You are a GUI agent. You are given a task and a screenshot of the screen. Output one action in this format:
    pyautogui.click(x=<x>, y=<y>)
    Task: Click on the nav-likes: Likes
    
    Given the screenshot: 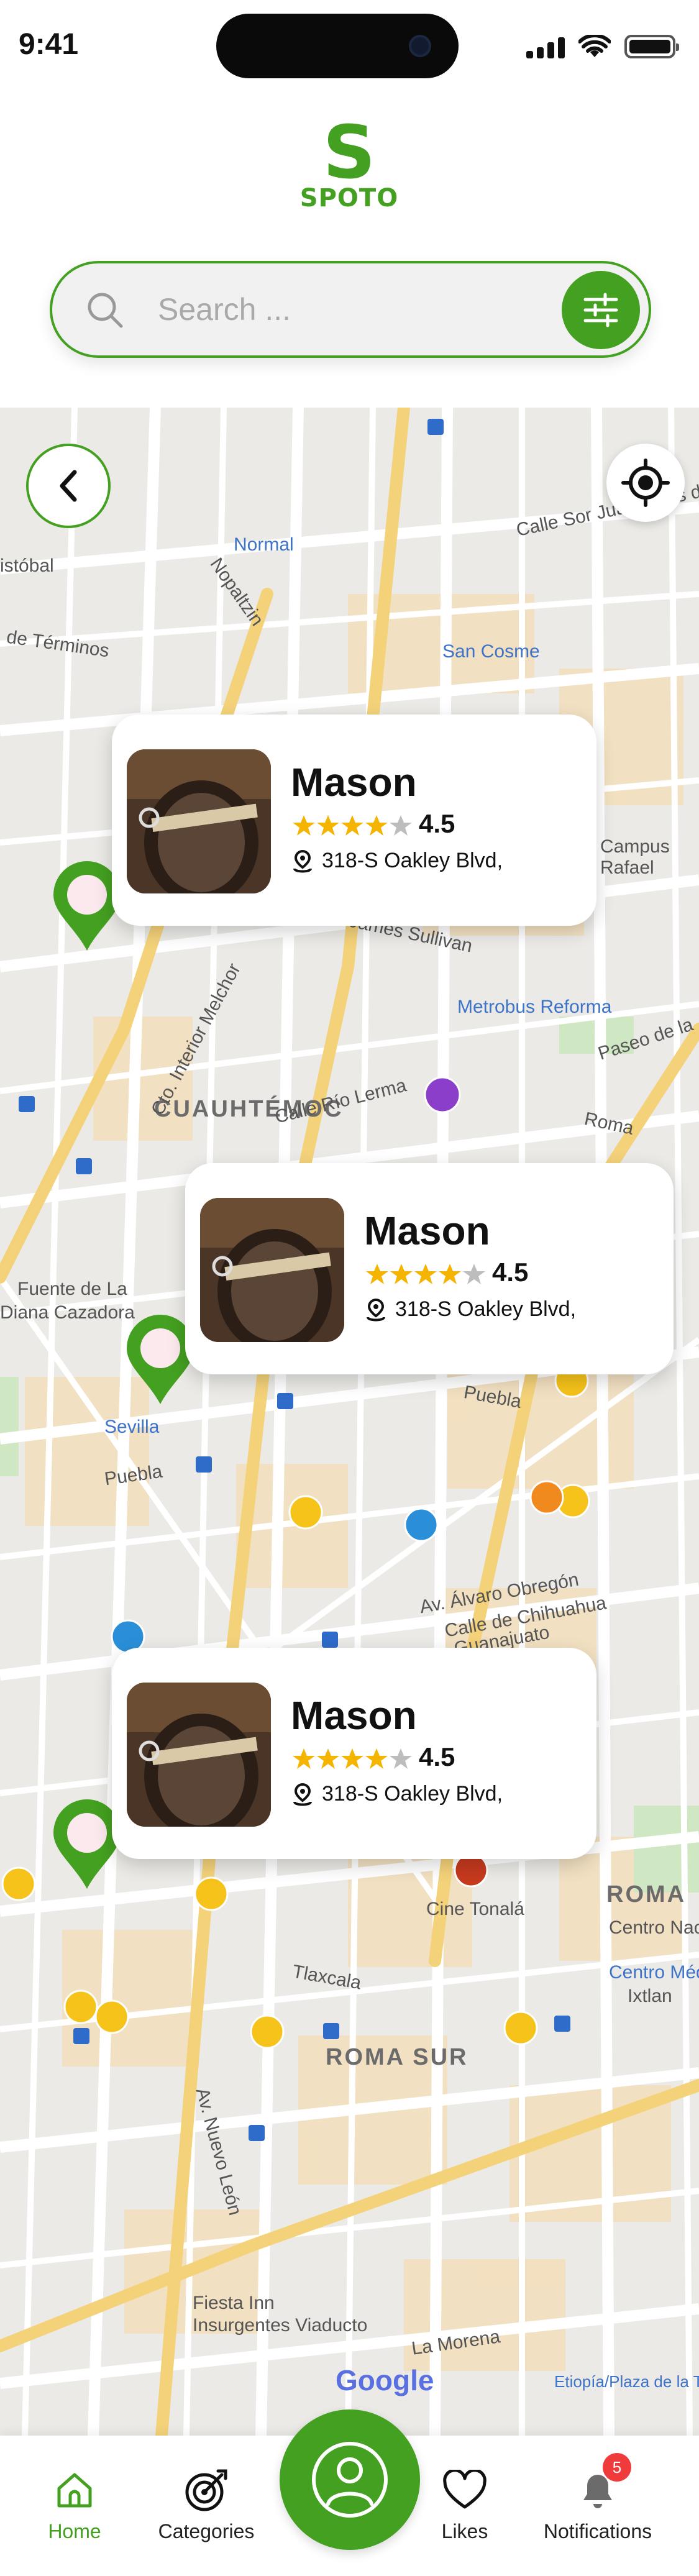 What is the action you would take?
    pyautogui.click(x=465, y=2504)
    